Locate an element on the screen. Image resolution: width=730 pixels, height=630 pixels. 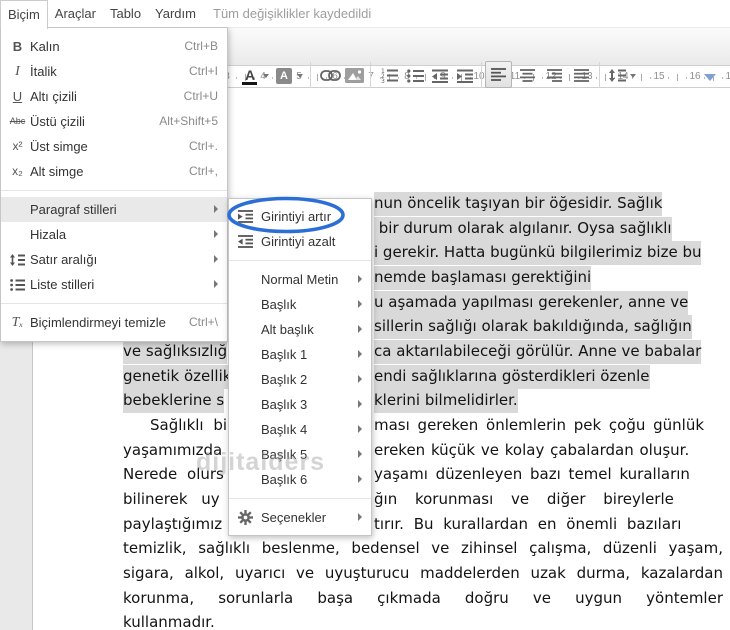
menu-item-satir-araligi: Satır aralığı is located at coordinates (114, 259).